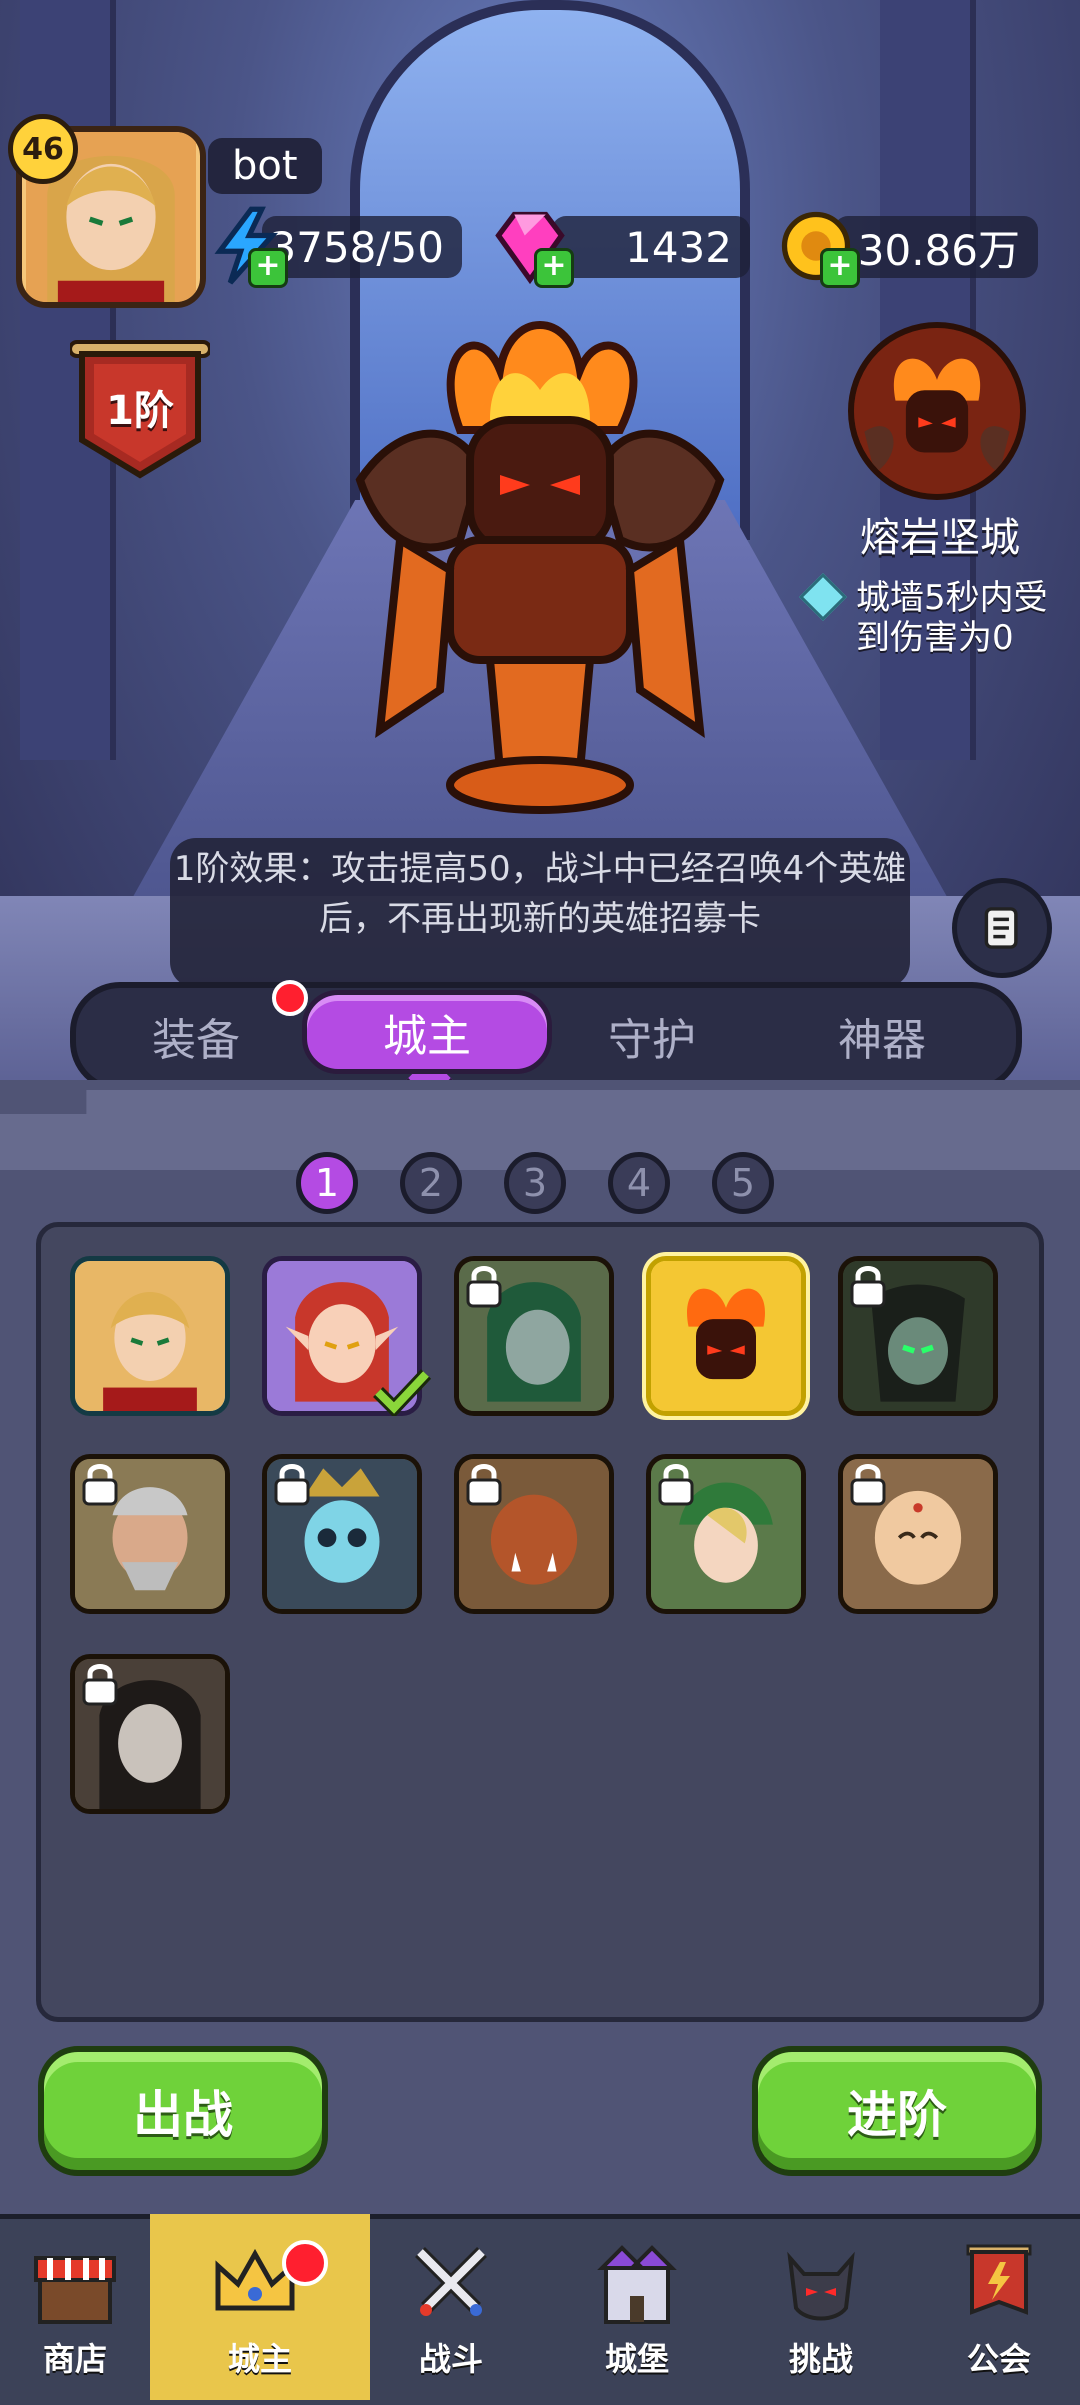 The height and width of the screenshot is (2405, 1080). Describe the element at coordinates (74, 2359) in the screenshot. I see `nav-shop-label: 商店` at that location.